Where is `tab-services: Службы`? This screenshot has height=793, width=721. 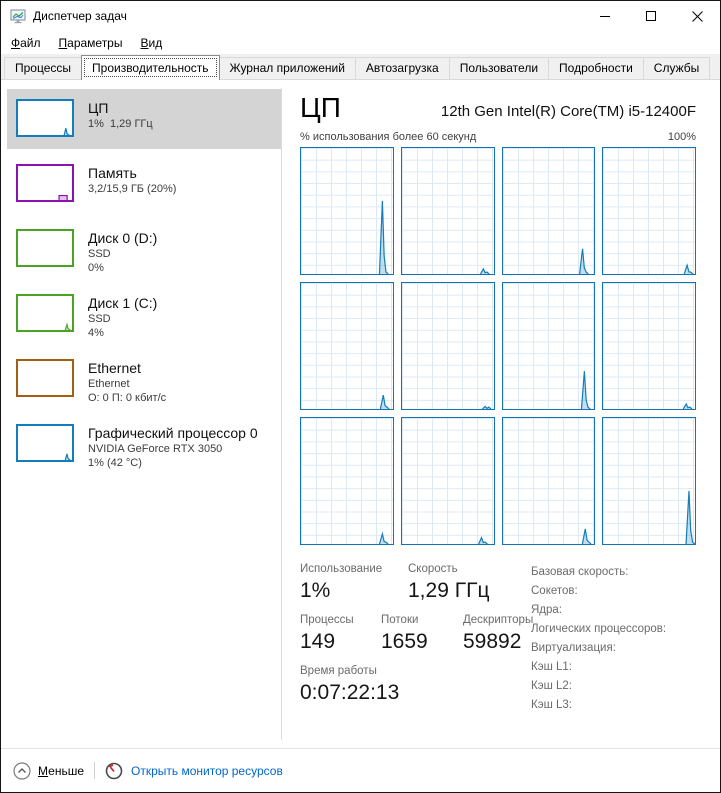
tab-services: Службы is located at coordinates (676, 68).